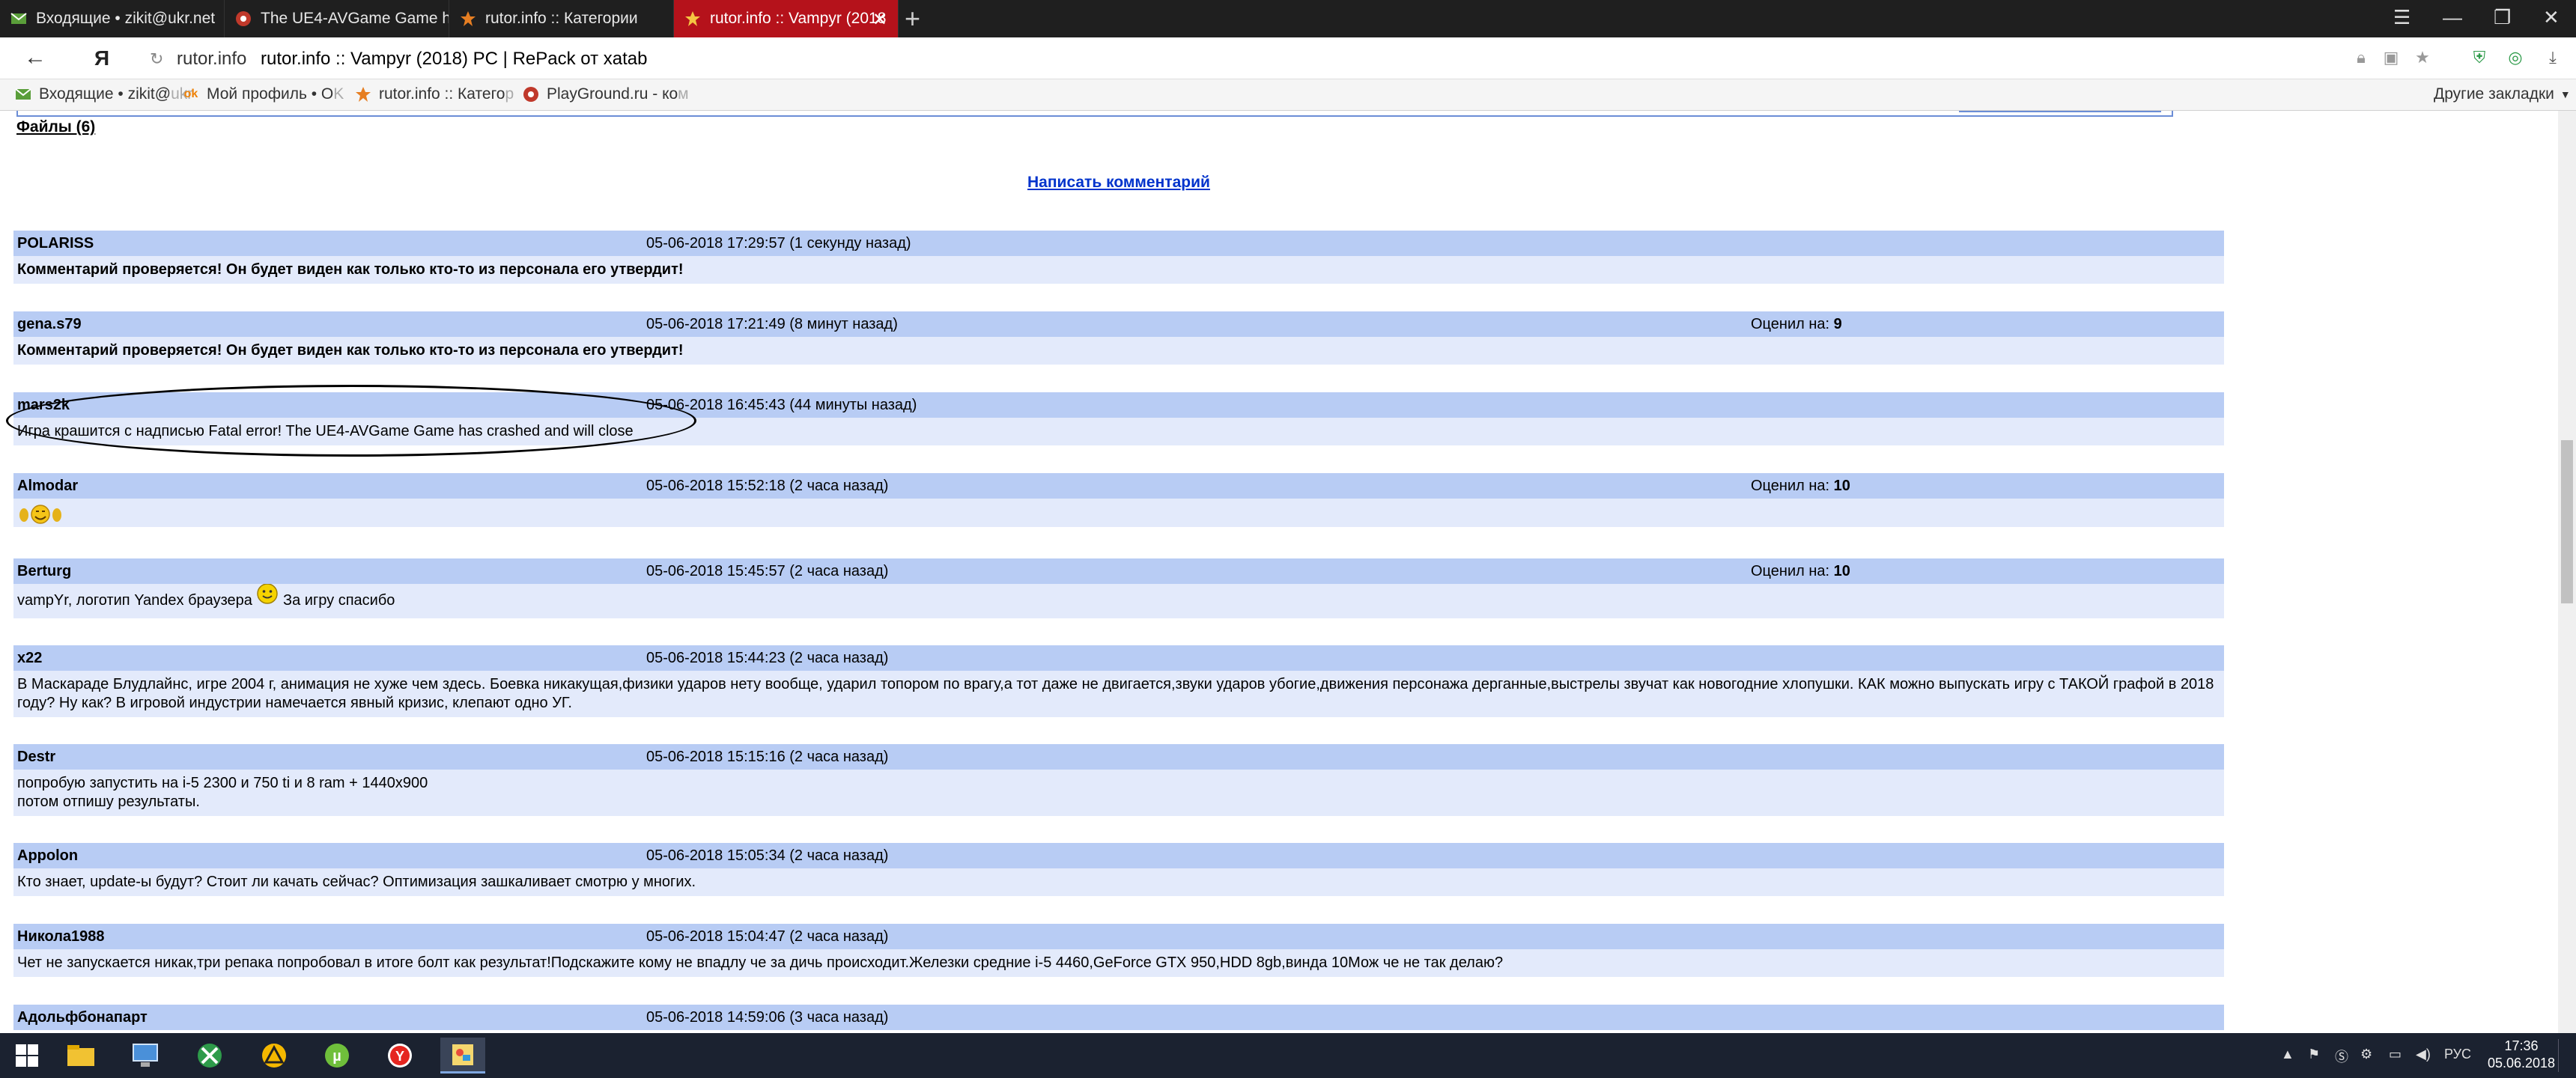  I want to click on game-launcher-icon, so click(274, 1056).